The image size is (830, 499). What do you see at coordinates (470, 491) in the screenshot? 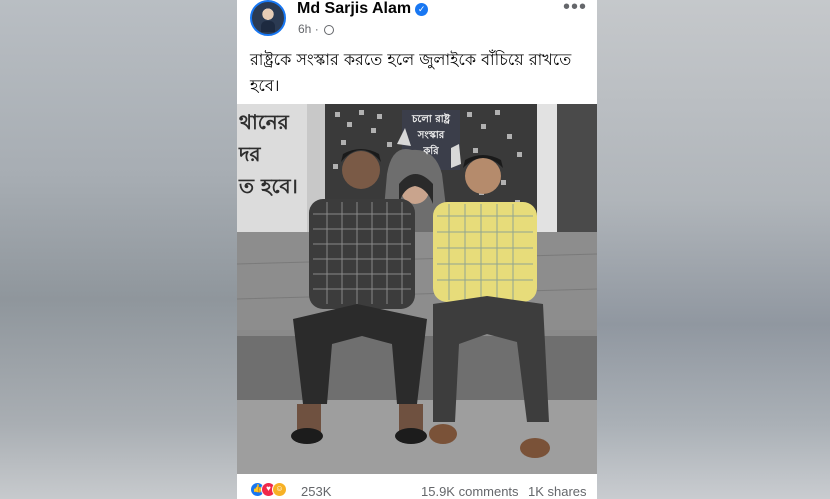
I see `comments-count: 15.9K comments` at bounding box center [470, 491].